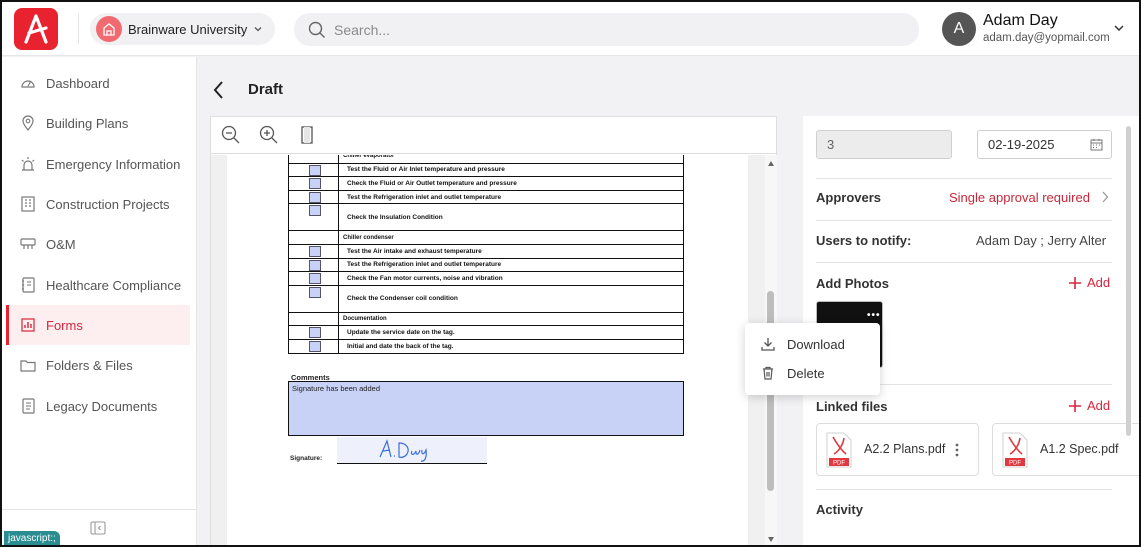 The height and width of the screenshot is (547, 1141). I want to click on hvac-icon, so click(28, 244).